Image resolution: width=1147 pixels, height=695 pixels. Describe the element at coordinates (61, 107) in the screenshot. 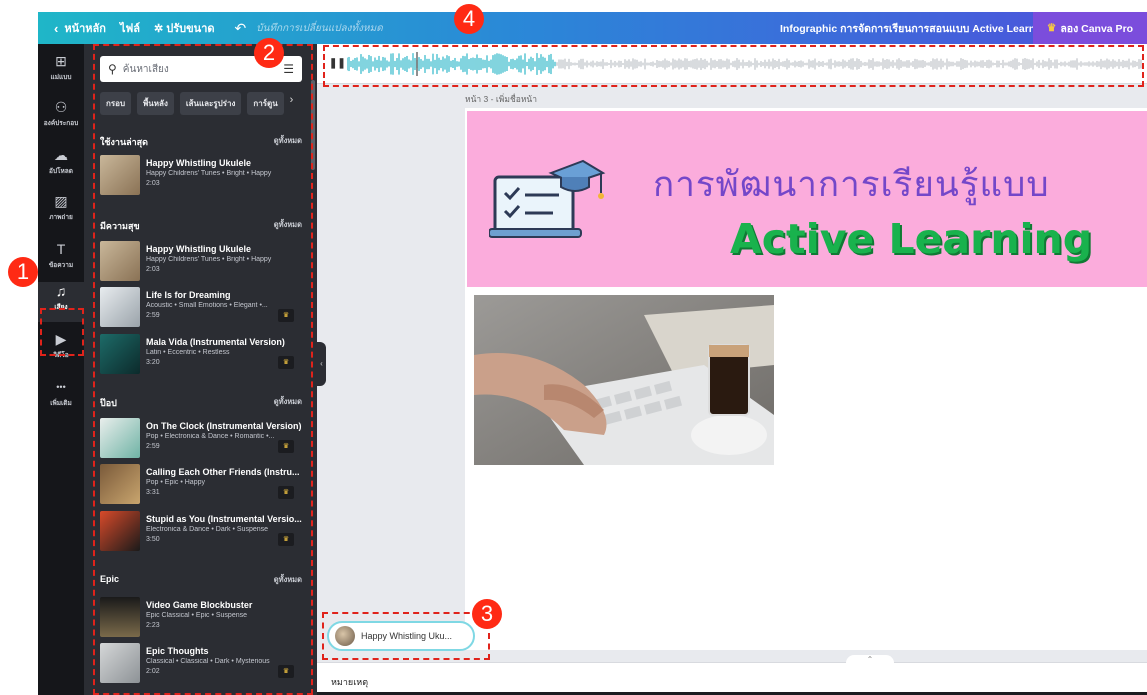

I see `elements-icon: ⚇` at that location.